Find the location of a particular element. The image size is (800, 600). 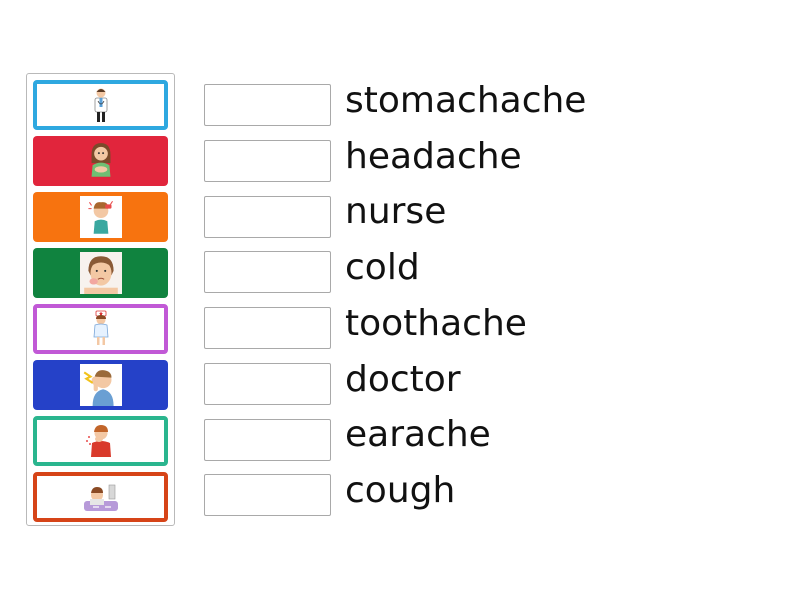

word-label: stomachache is located at coordinates (466, 100).